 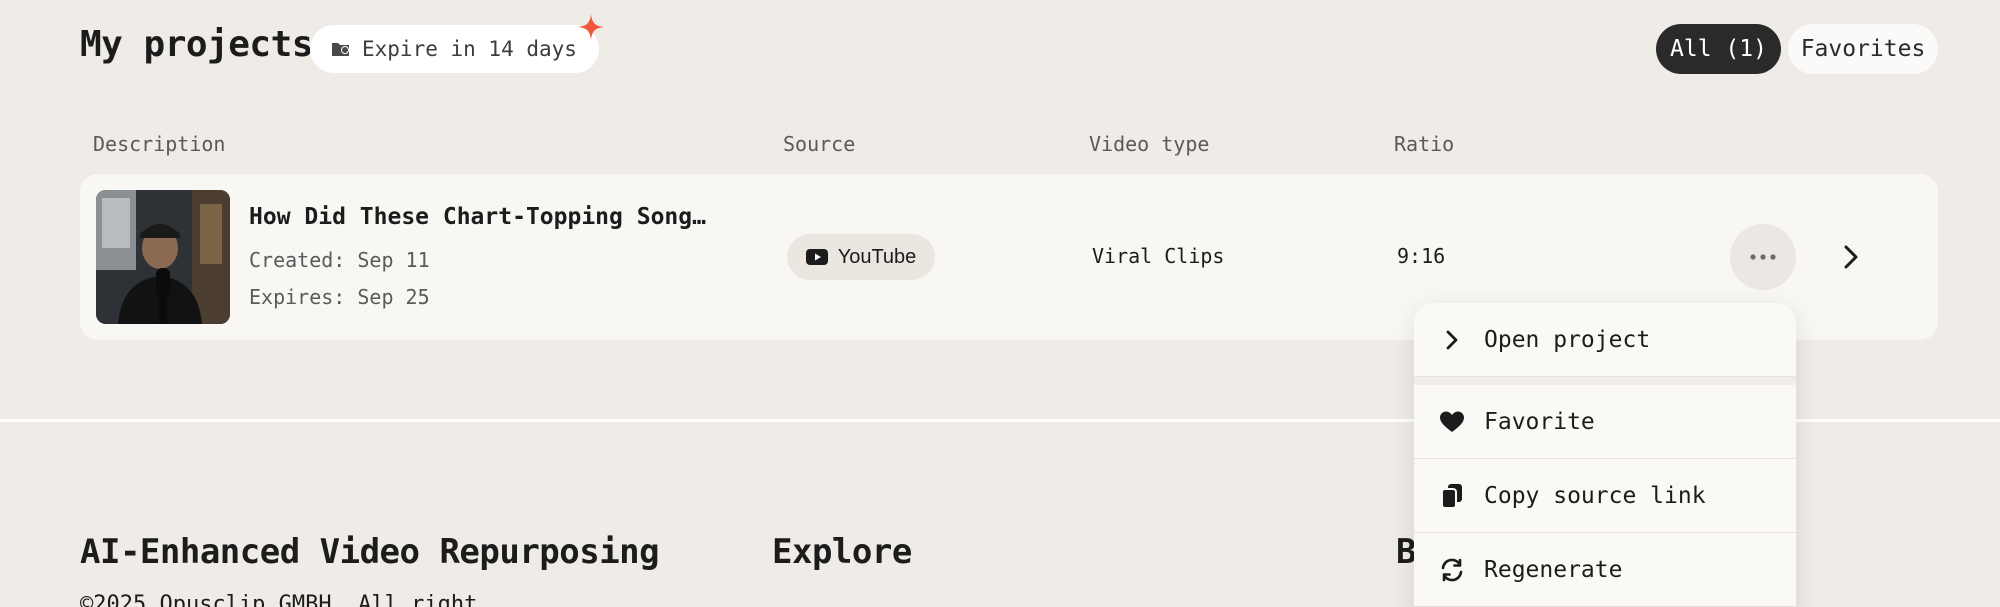 I want to click on filter-favorites-button: Favorites, so click(x=1863, y=49).